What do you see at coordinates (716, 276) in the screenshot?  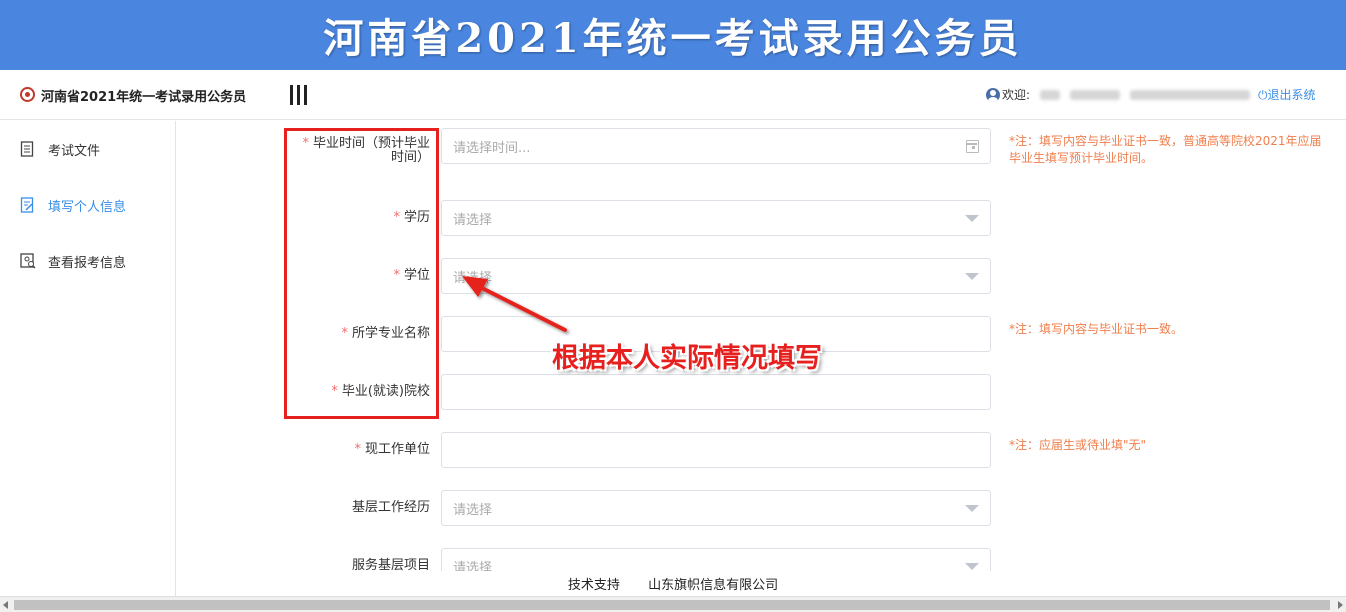 I see `degree-select: 请选择` at bounding box center [716, 276].